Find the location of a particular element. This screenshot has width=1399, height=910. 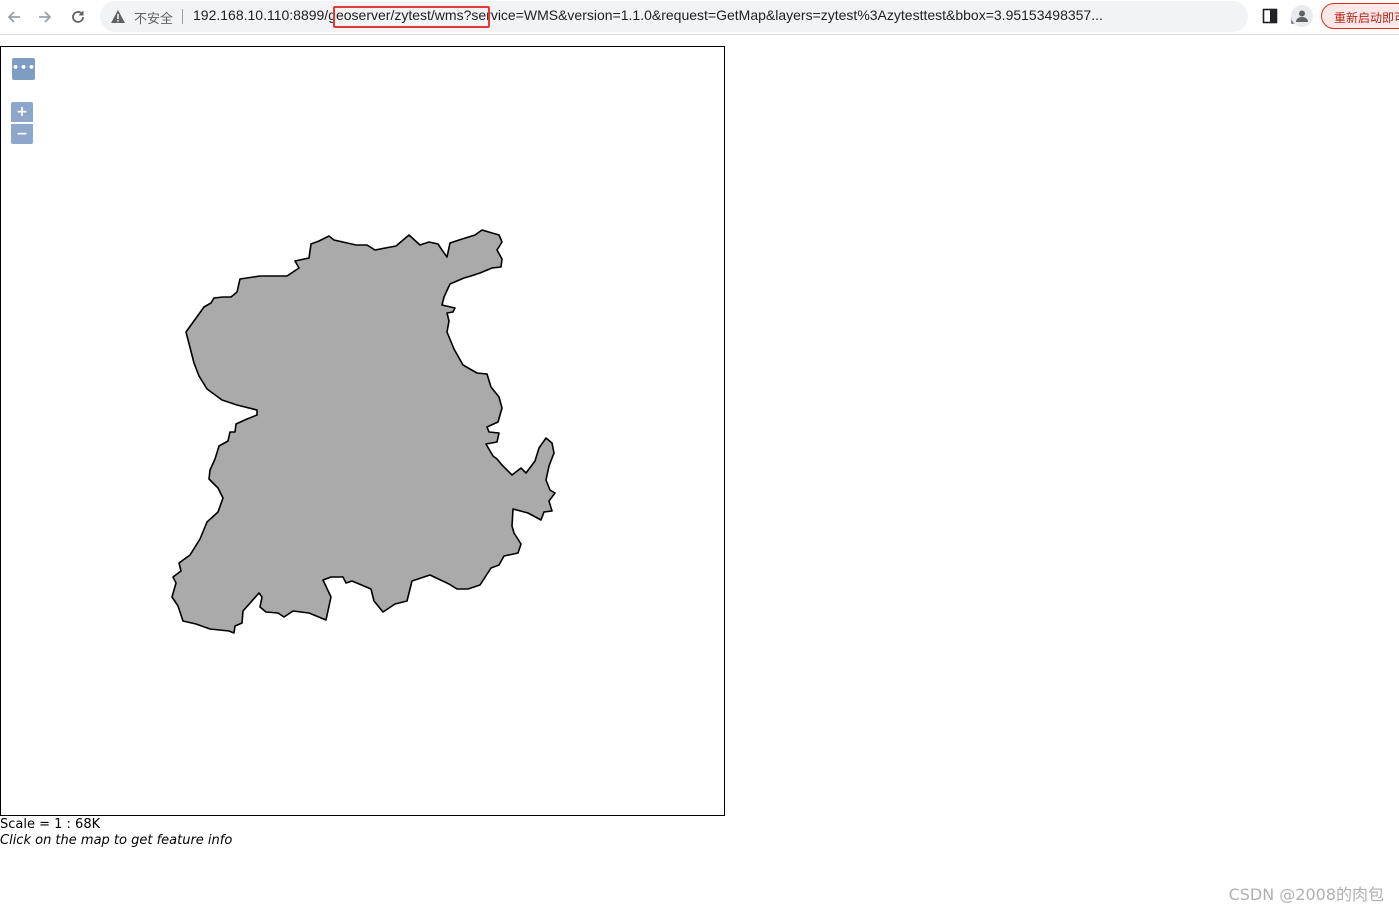

region-polygon is located at coordinates (363, 431).